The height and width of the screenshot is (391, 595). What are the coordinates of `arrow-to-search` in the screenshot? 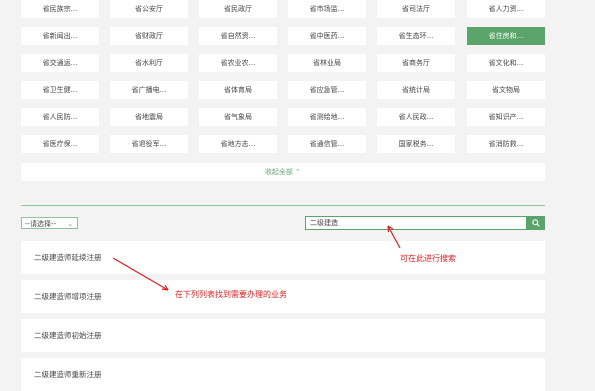 It's located at (394, 237).